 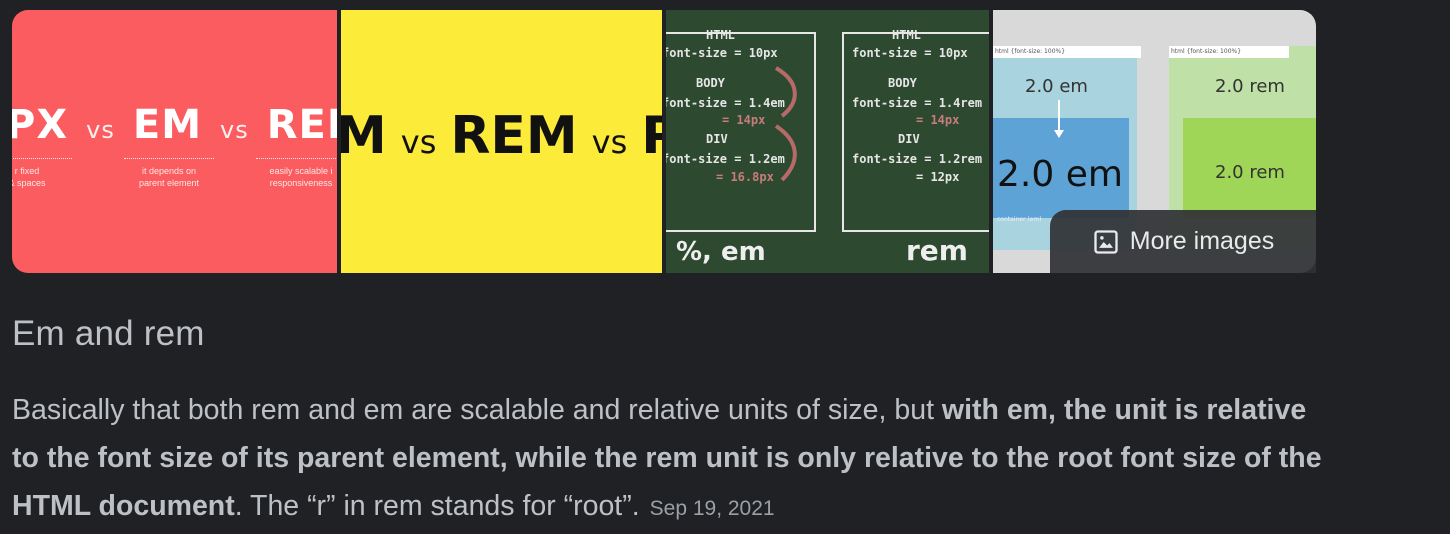 What do you see at coordinates (725, 103) in the screenshot?
I see `thumb3-text: font-size = 1.4em` at bounding box center [725, 103].